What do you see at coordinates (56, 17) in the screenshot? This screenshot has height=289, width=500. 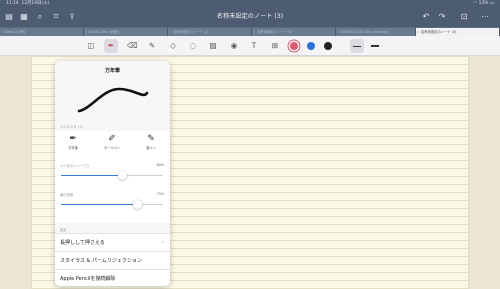 I see `bookmark-icon: ⌑` at bounding box center [56, 17].